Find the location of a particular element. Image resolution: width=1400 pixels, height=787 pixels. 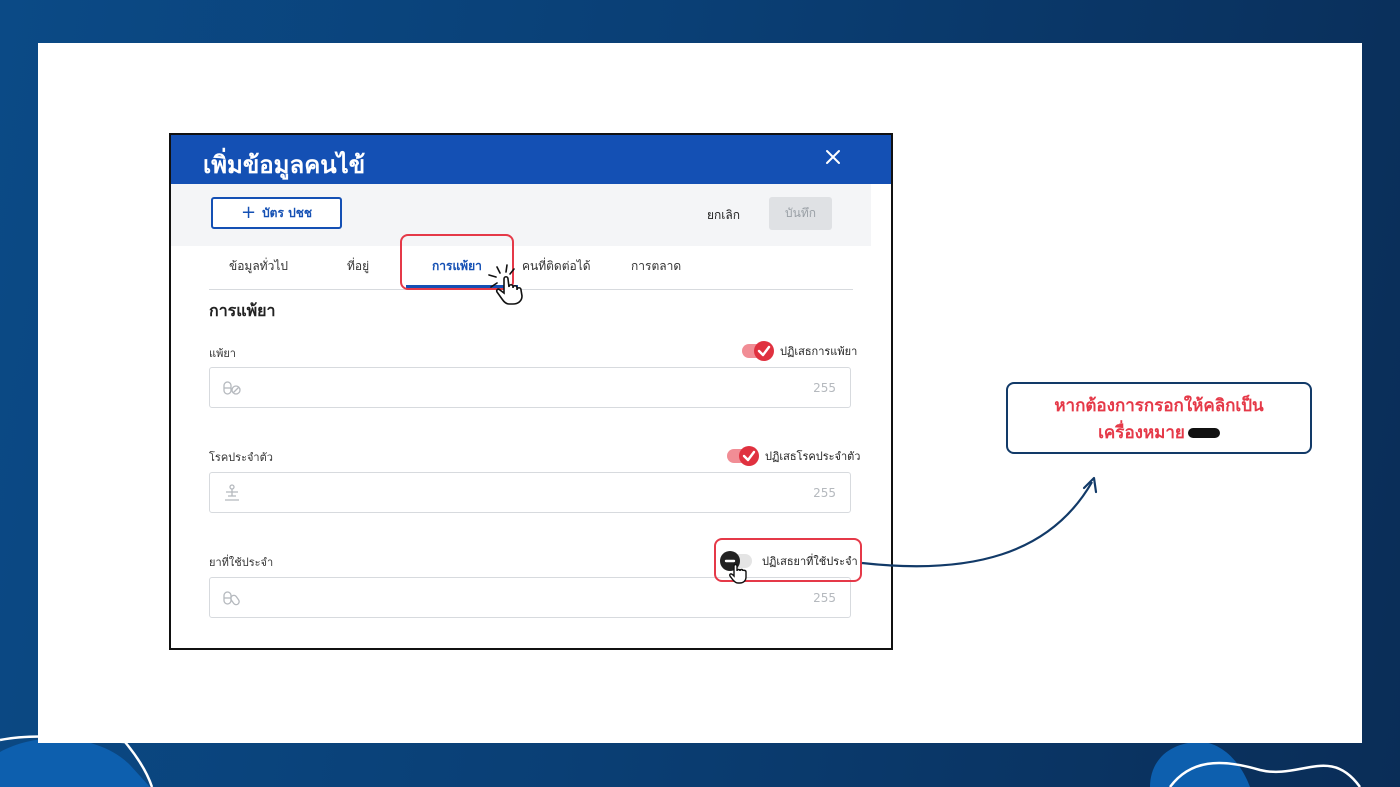

deny-chronic-disease-toggle-row: ปฏิเสธโรคประจำตัว is located at coordinates (794, 456).